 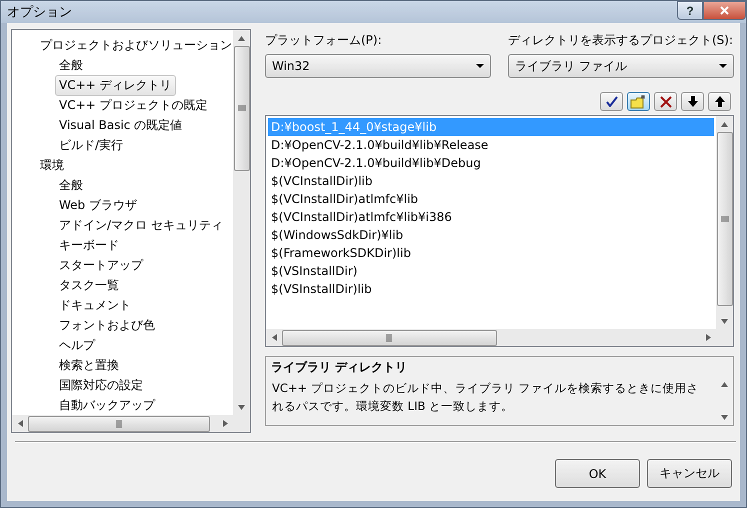 What do you see at coordinates (52, 165) in the screenshot?
I see `tree-item: 環境` at bounding box center [52, 165].